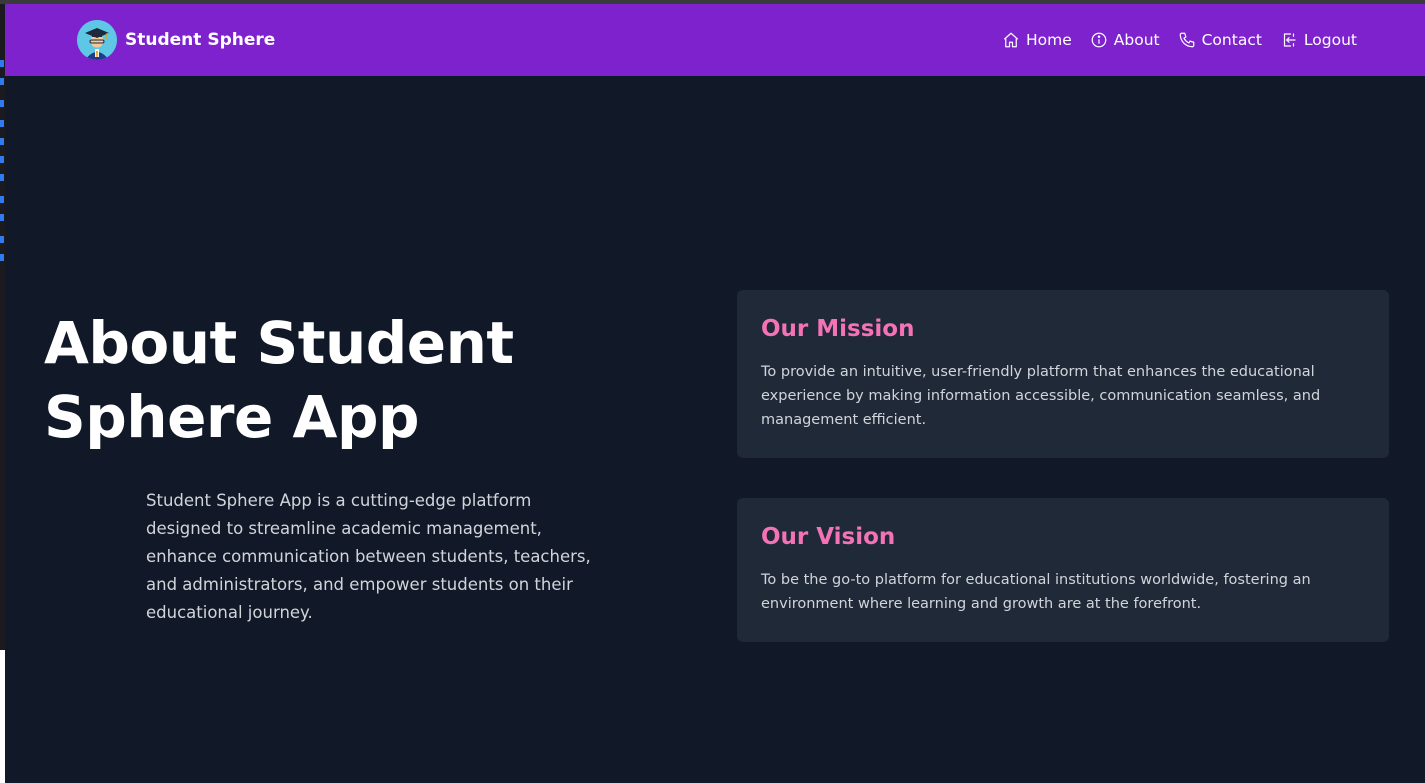  I want to click on graduate-avatar-icon, so click(97, 40).